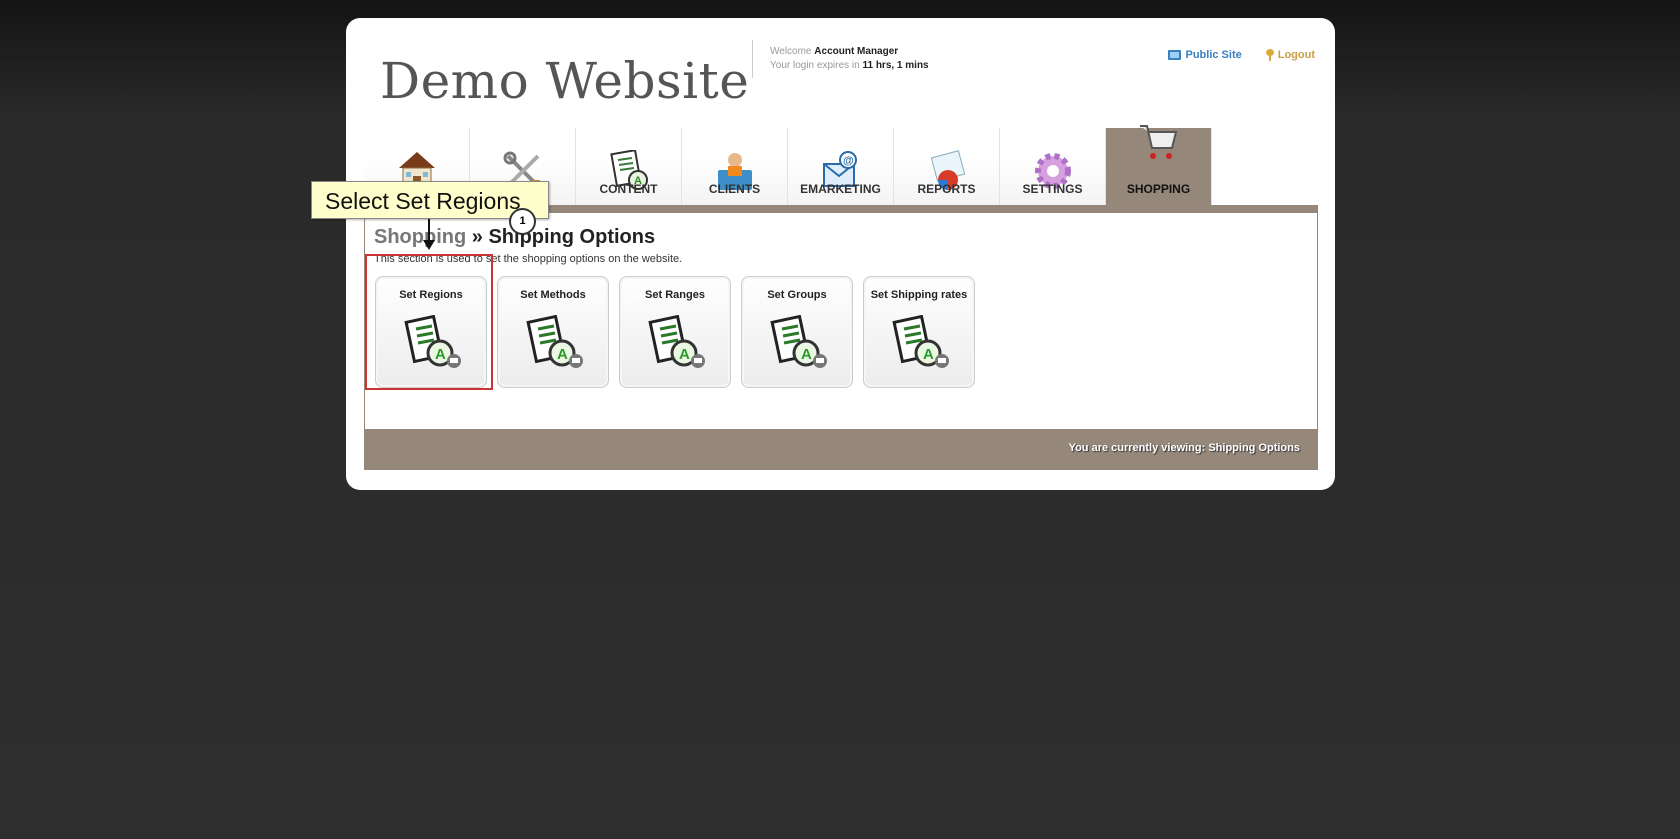 The width and height of the screenshot is (1680, 839). Describe the element at coordinates (429, 322) in the screenshot. I see `highlight-box` at that location.